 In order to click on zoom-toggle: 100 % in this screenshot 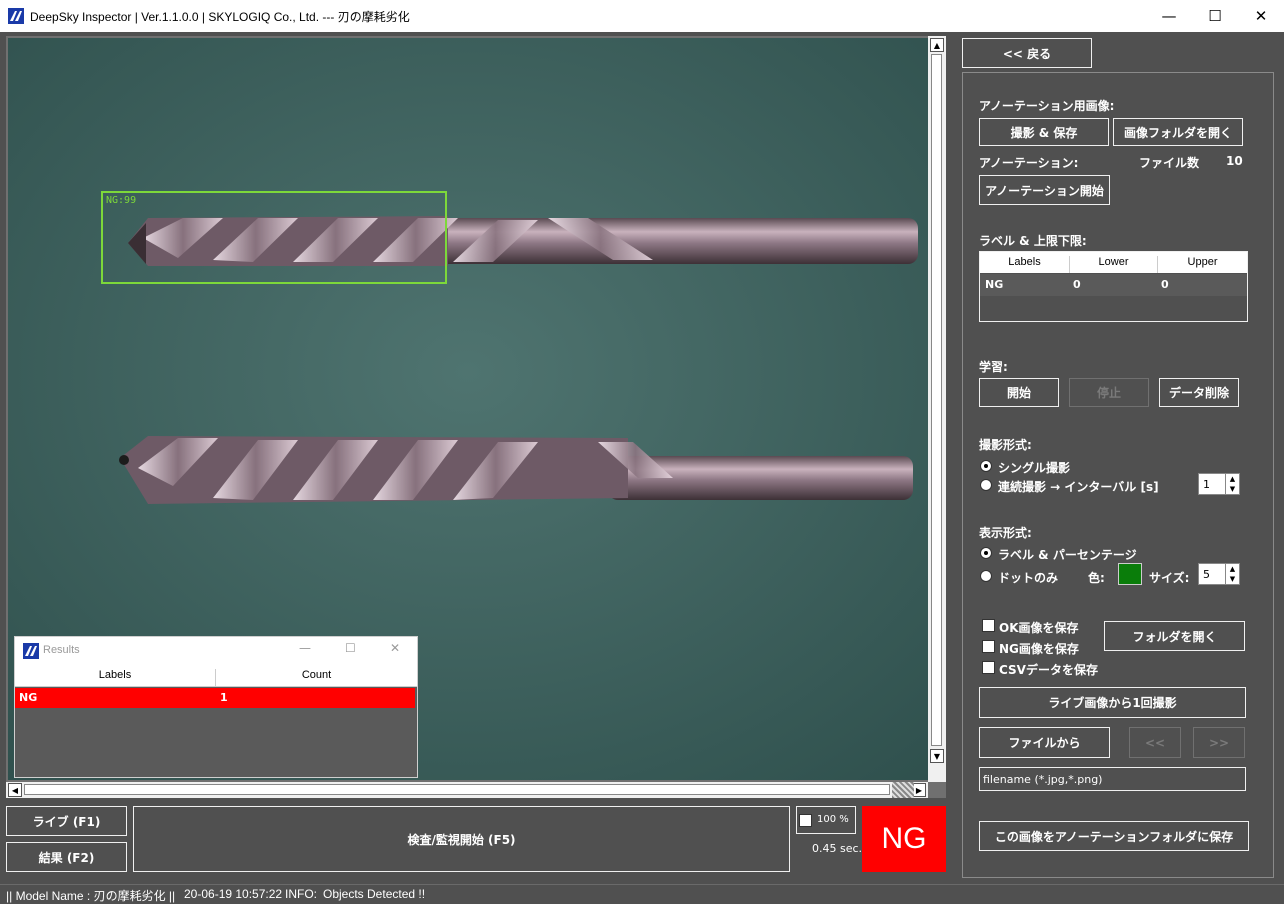, I will do `click(826, 820)`.